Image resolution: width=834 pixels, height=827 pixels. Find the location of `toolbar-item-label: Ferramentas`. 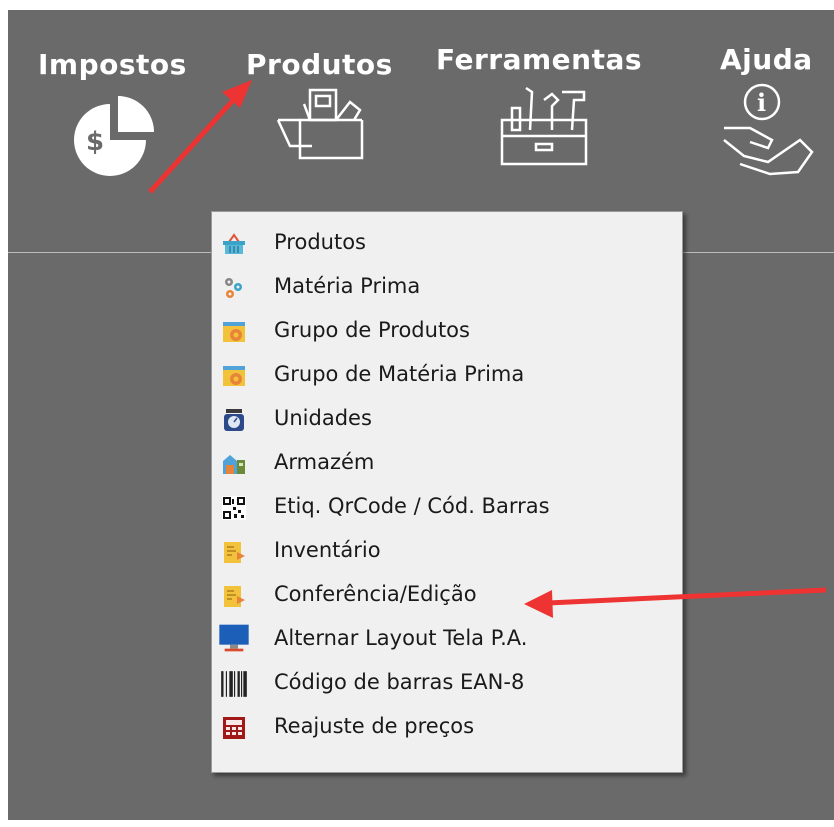

toolbar-item-label: Ferramentas is located at coordinates (539, 59).